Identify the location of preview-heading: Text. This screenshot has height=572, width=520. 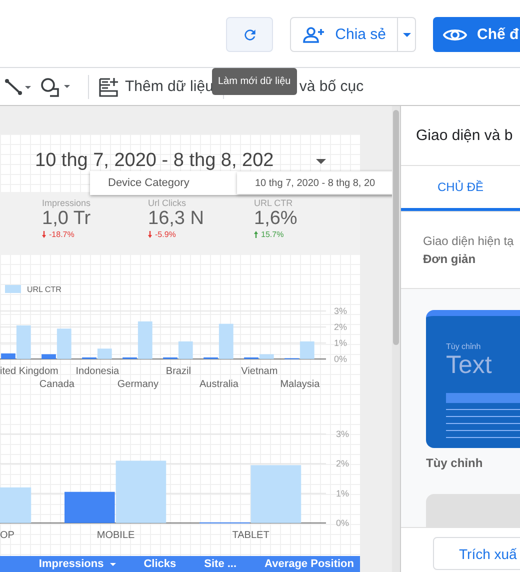
(469, 365).